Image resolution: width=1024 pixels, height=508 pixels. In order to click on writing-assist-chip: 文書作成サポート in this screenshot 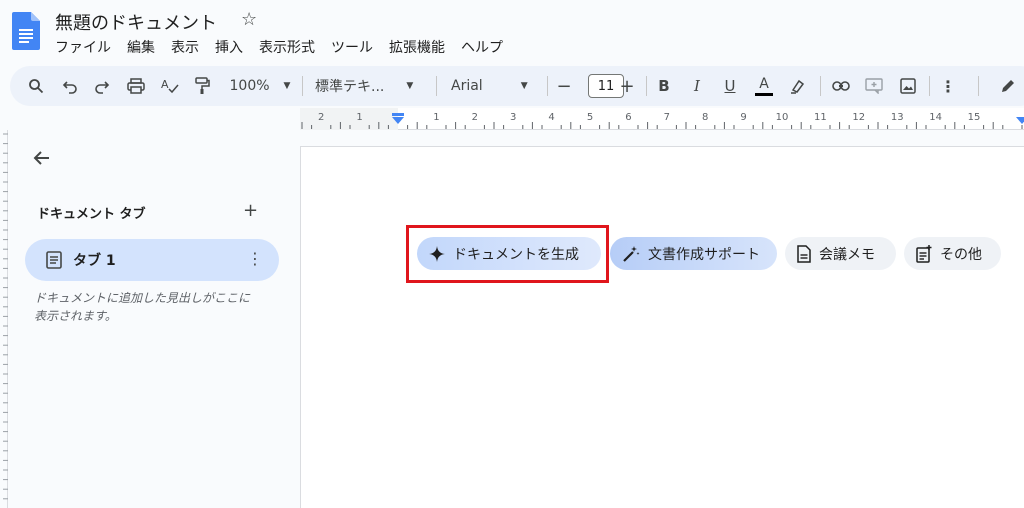, I will do `click(693, 253)`.